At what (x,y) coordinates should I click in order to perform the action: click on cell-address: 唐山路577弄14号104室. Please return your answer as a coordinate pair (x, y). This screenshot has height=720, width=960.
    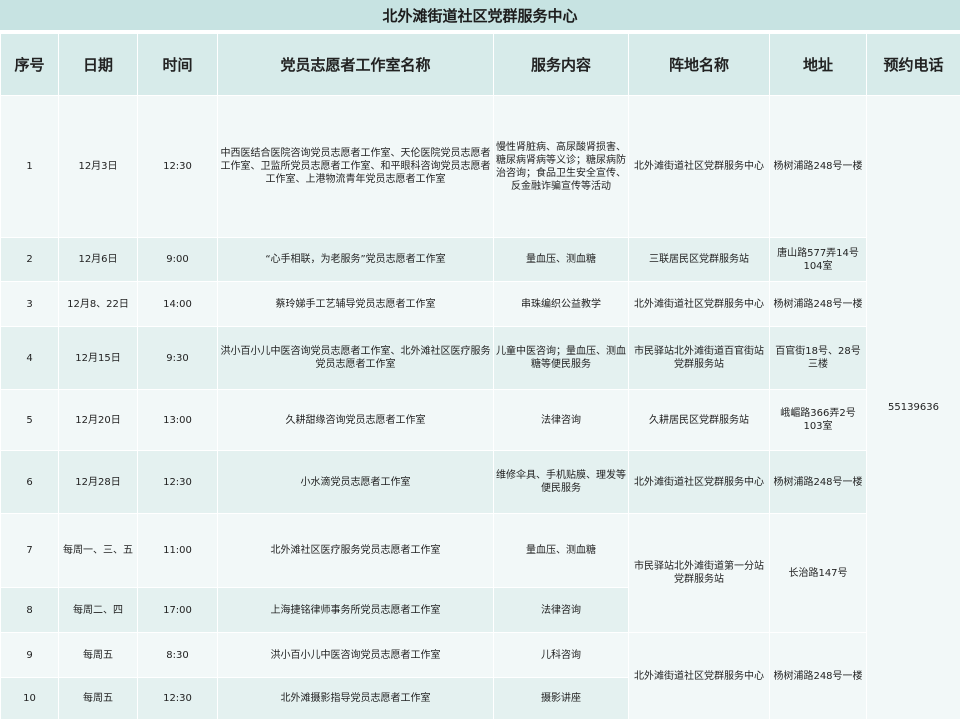
    Looking at the image, I should click on (818, 259).